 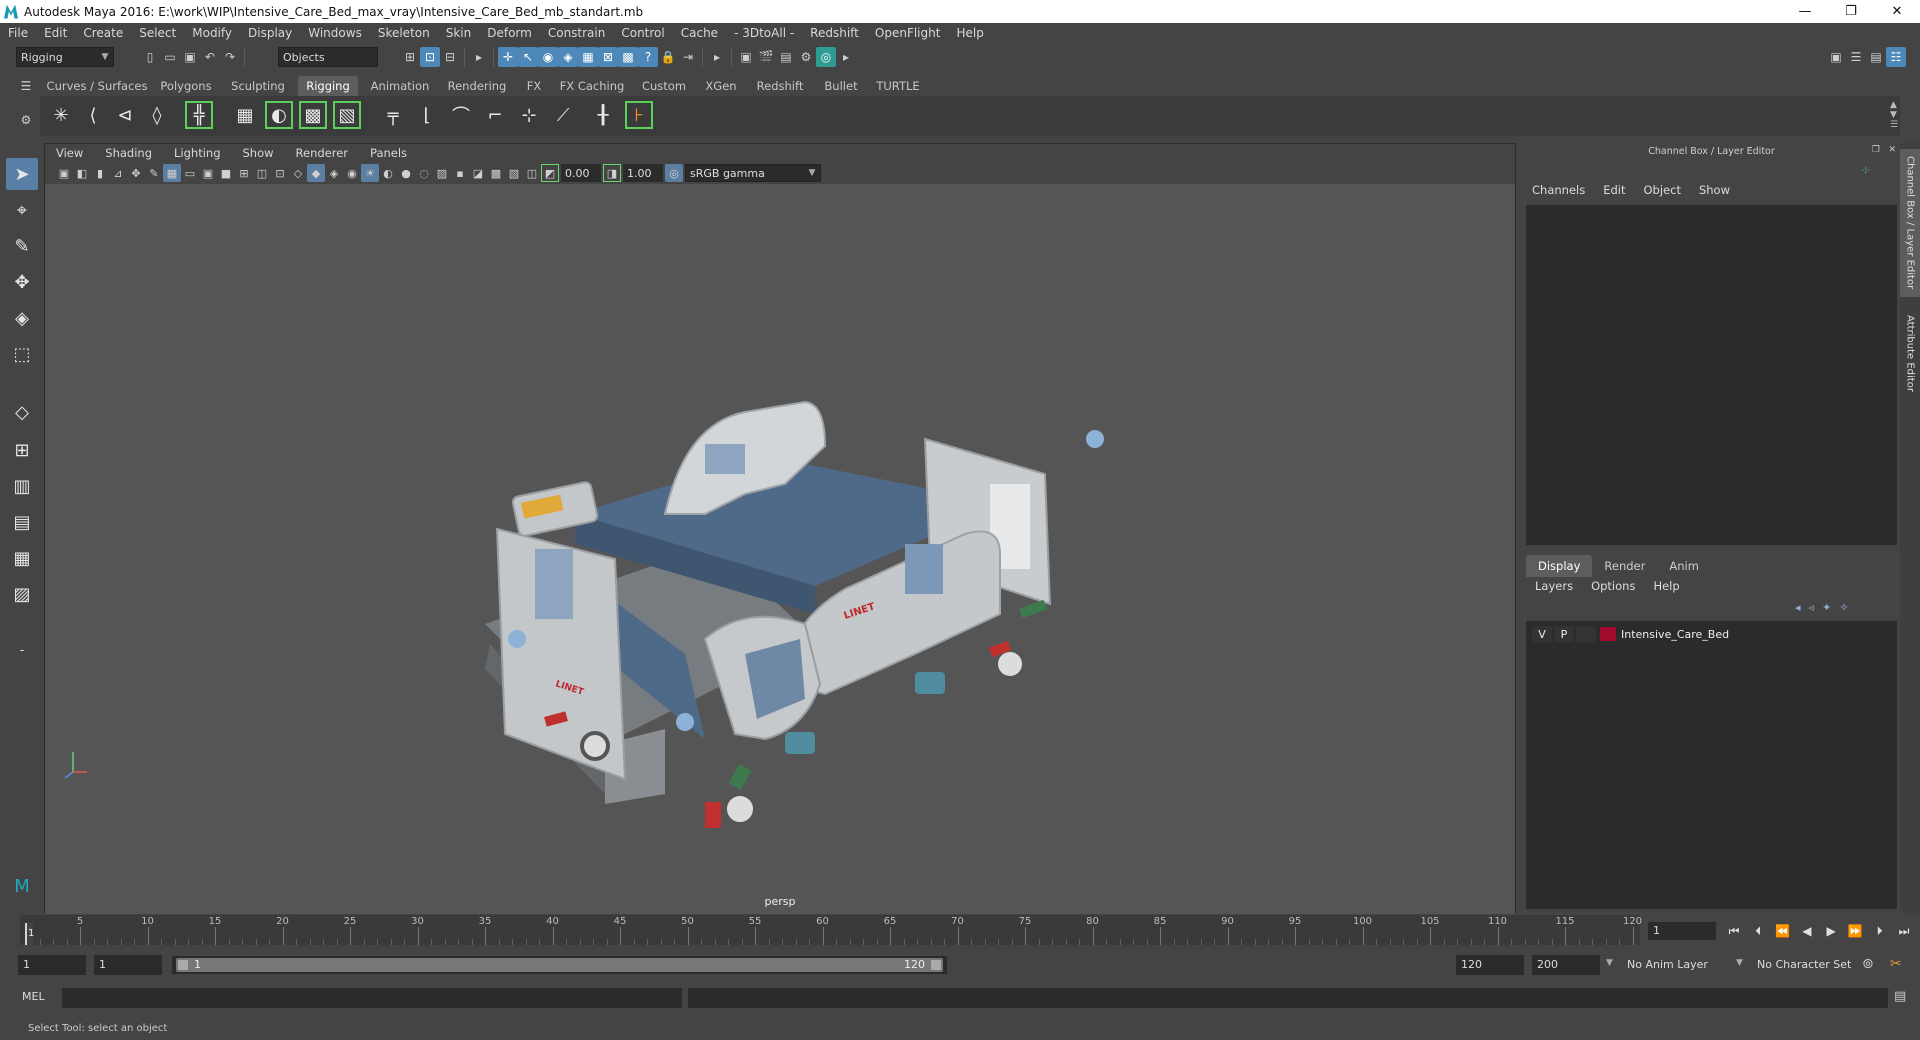 I want to click on film-gate-icon: ▭, so click(x=190, y=173).